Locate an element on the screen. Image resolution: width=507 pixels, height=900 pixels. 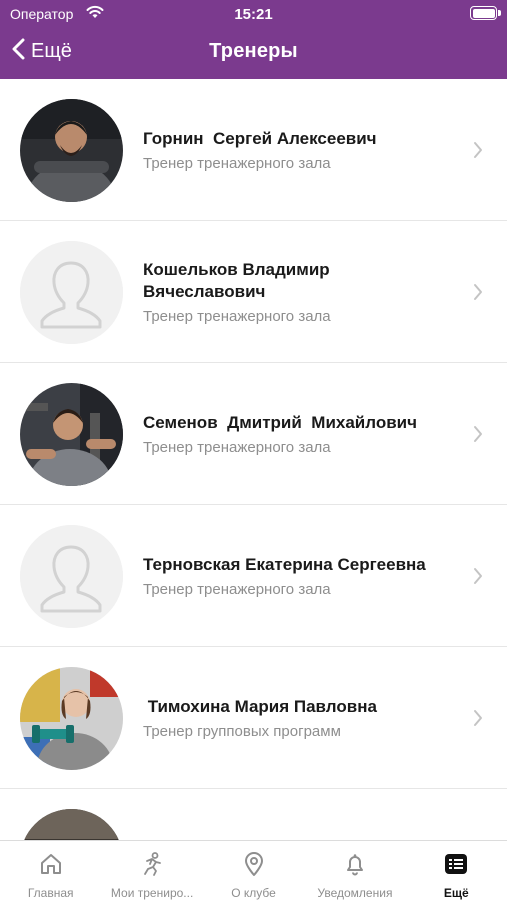
tab-location-pin: О клубе is located at coordinates (253, 870).